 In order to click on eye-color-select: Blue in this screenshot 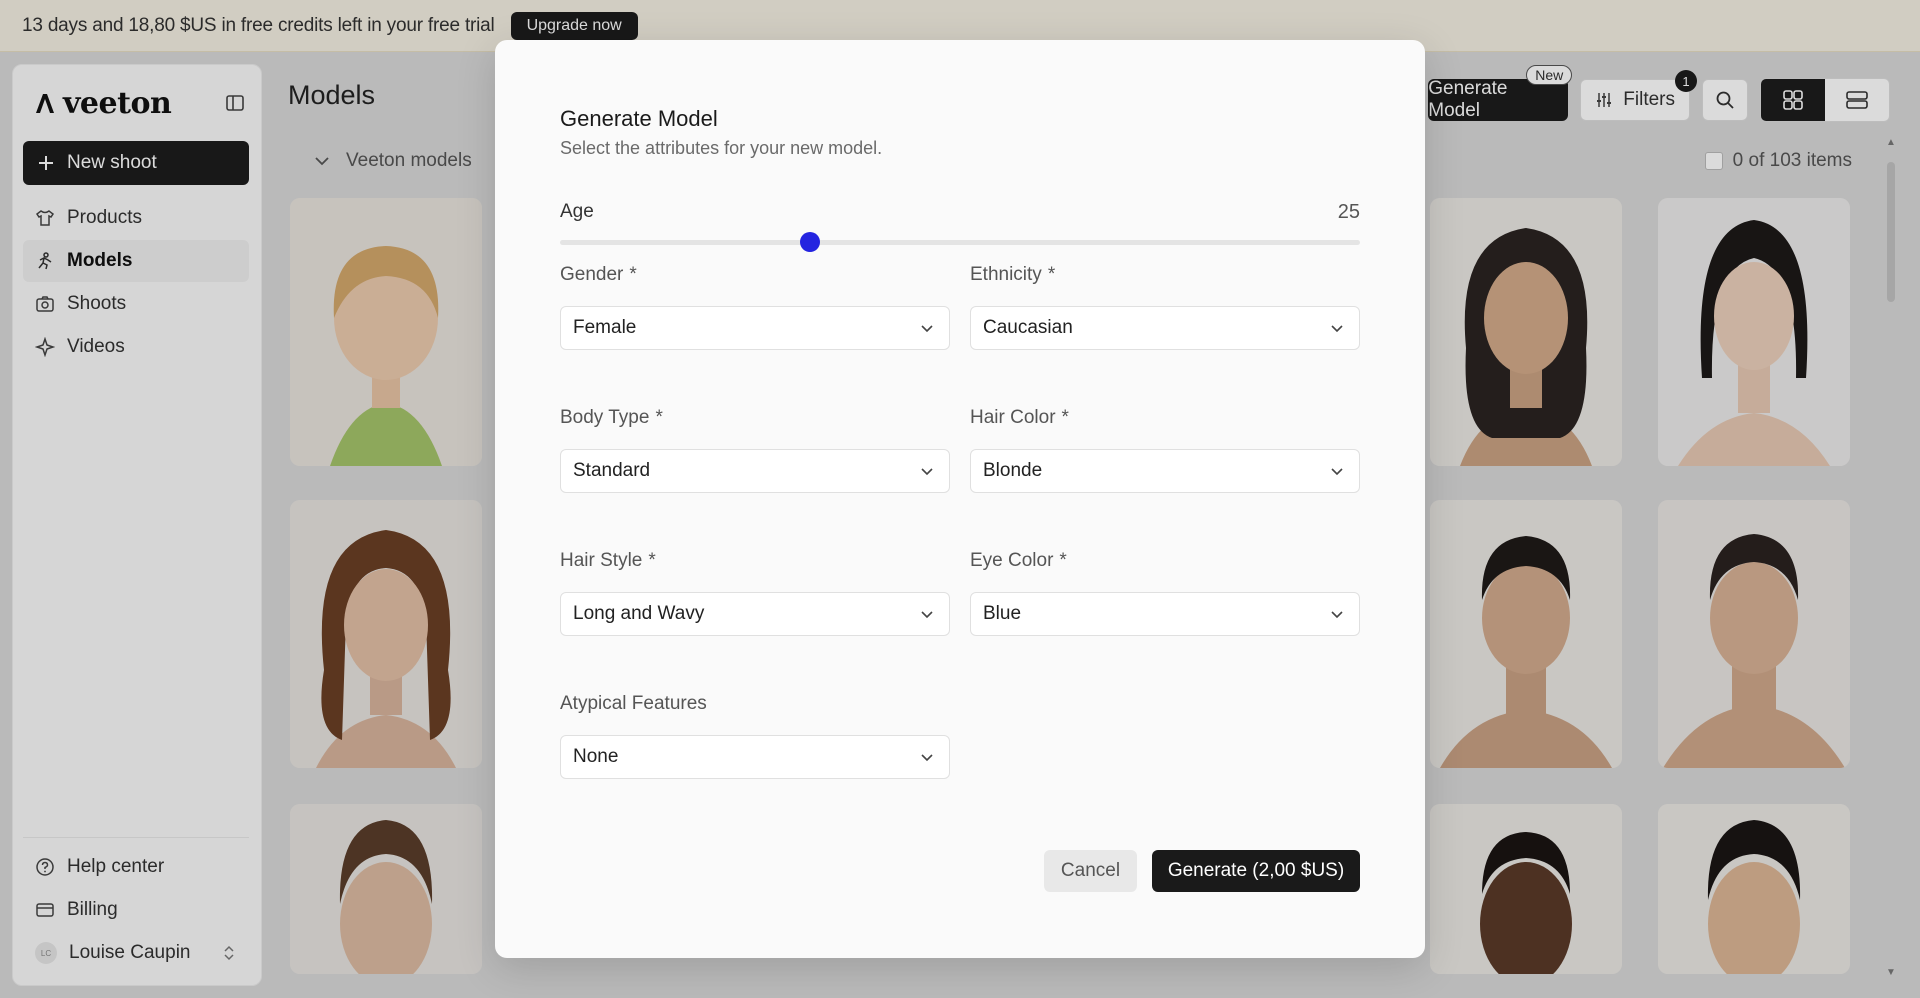, I will do `click(1165, 614)`.